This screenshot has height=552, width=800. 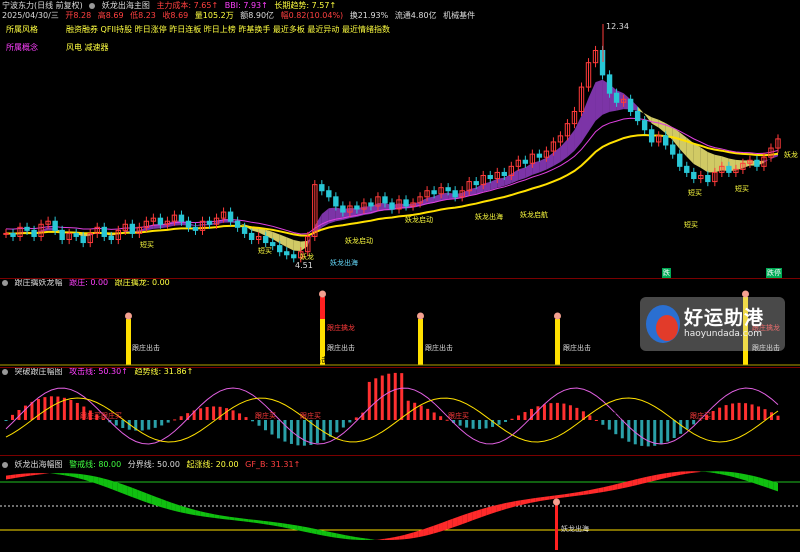 I want to click on dragon-sea-label: 妖龙出海, so click(x=575, y=529).